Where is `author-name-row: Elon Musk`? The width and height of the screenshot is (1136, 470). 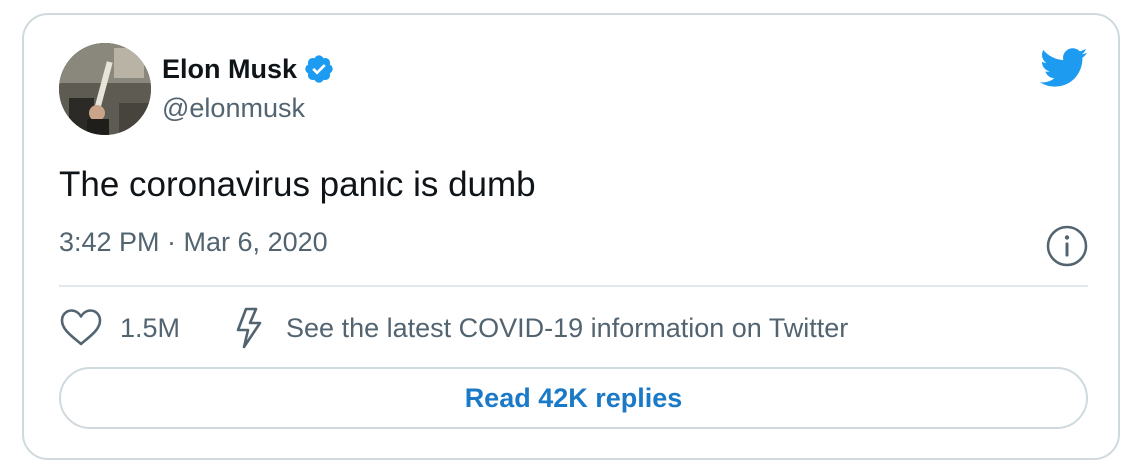
author-name-row: Elon Musk is located at coordinates (248, 69).